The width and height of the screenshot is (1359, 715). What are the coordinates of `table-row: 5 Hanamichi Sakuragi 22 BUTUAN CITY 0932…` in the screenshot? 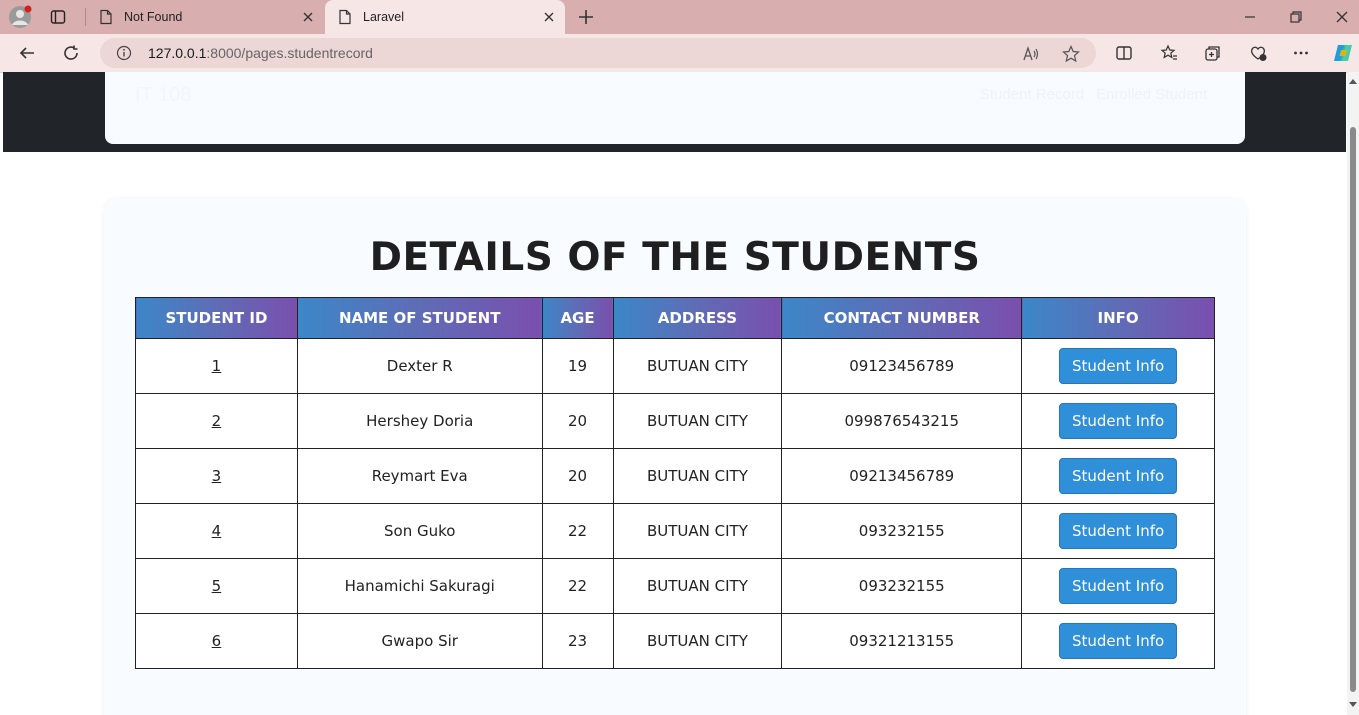 It's located at (675, 586).